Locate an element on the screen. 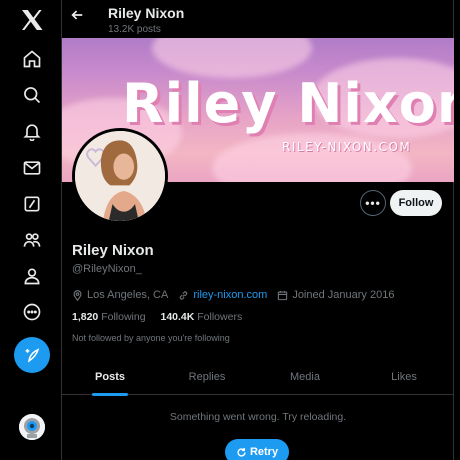 This screenshot has height=460, width=460. tab-replies: Replies is located at coordinates (207, 376).